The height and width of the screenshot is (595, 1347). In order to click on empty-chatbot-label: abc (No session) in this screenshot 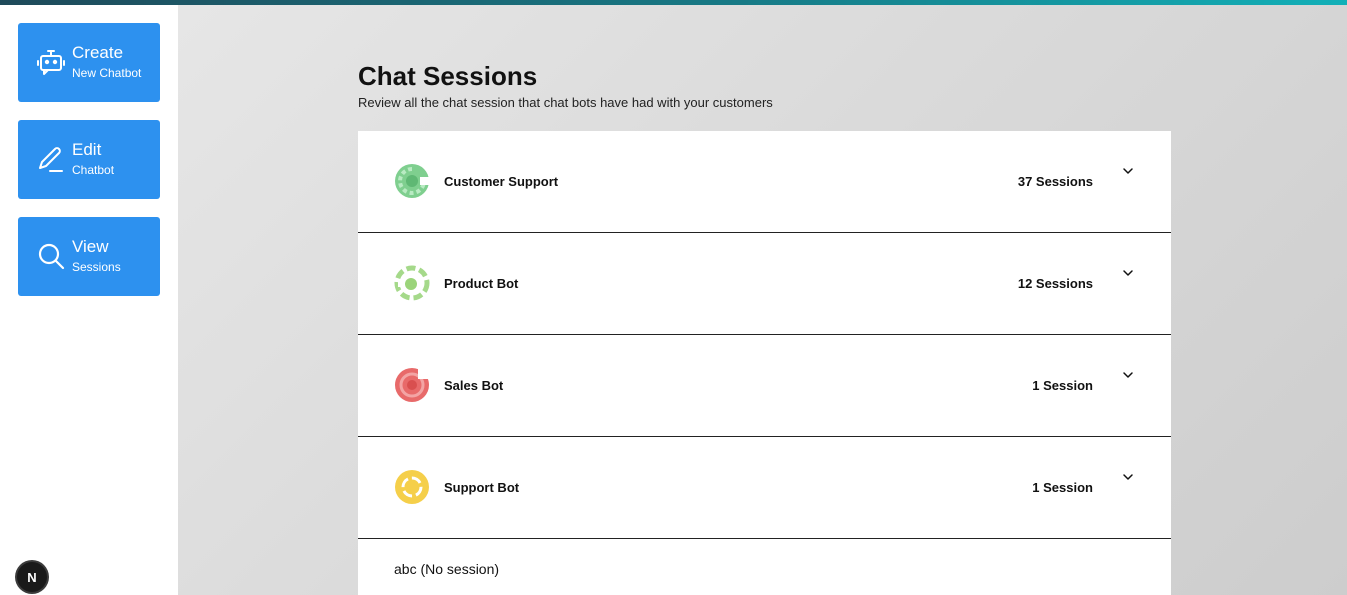, I will do `click(447, 569)`.